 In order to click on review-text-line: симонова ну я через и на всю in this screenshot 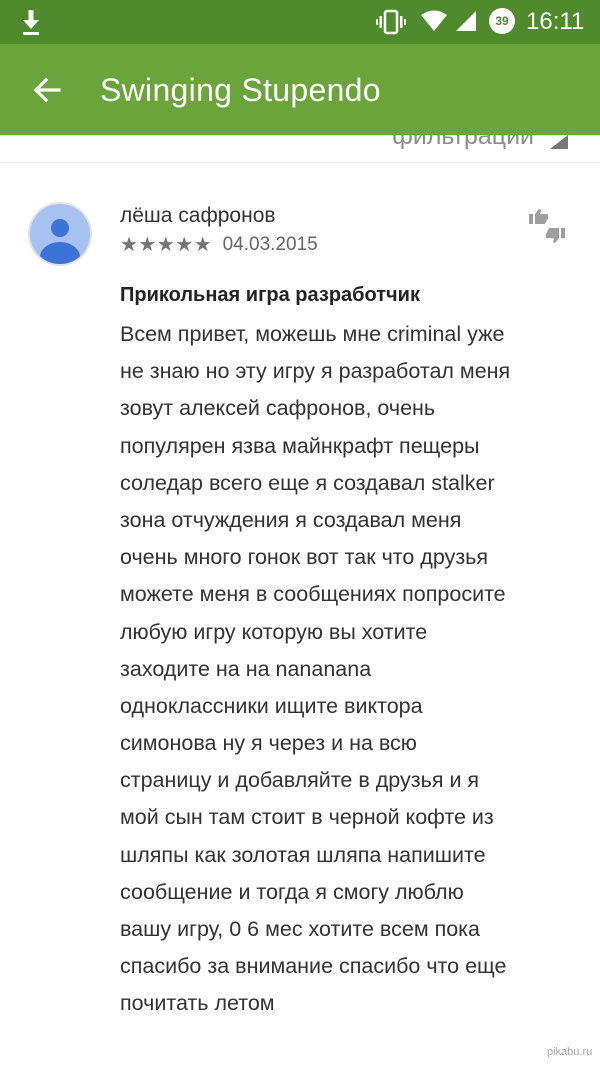, I will do `click(268, 743)`.